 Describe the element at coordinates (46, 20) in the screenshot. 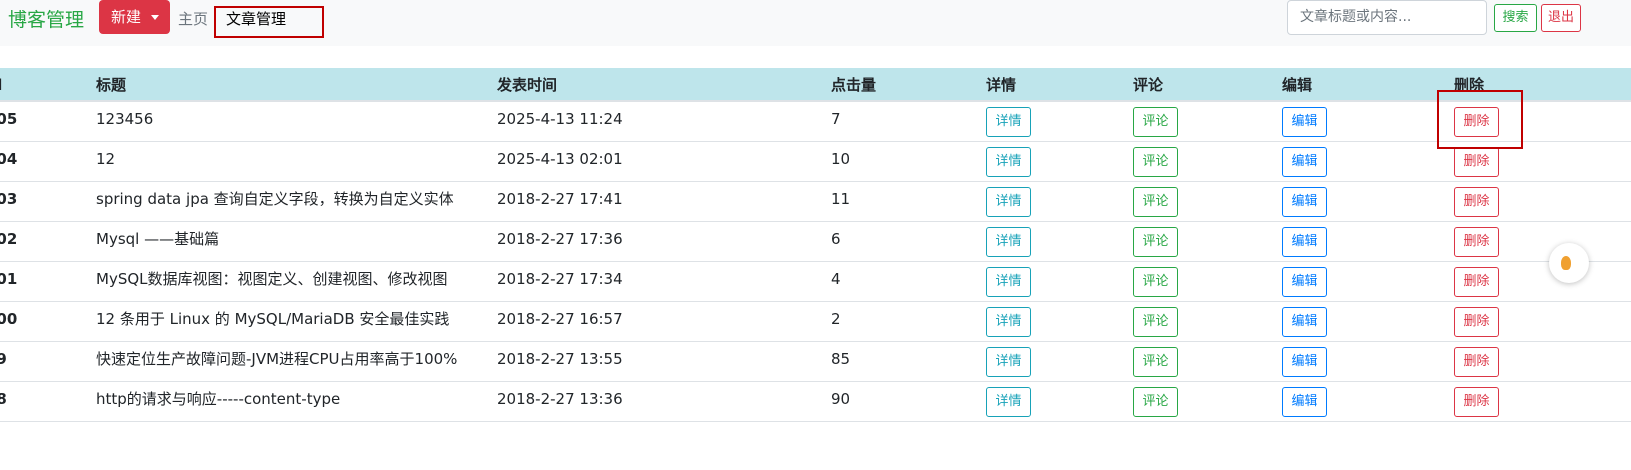

I see `brand-title: 博客管理` at that location.